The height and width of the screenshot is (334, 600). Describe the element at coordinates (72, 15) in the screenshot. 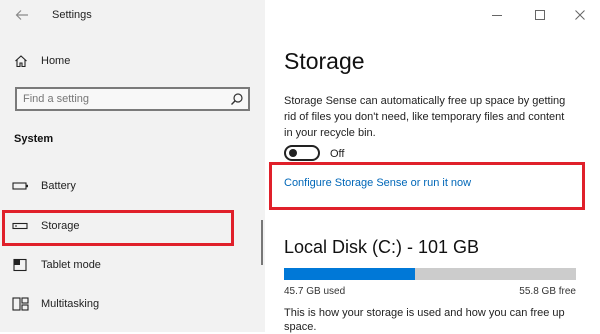

I see `app-title: Settings` at that location.